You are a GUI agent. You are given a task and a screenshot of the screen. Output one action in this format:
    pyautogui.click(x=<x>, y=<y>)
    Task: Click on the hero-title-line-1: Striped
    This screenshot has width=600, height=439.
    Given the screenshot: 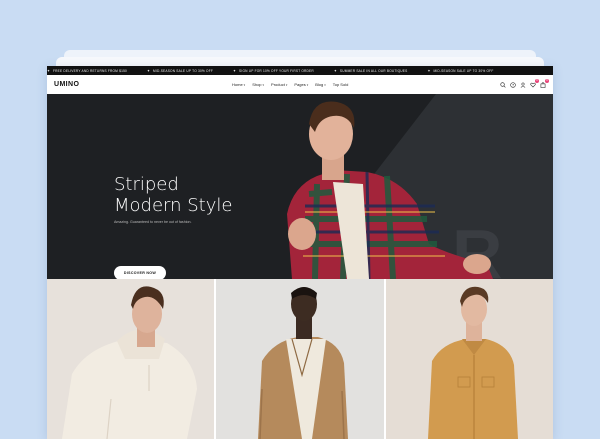 What is the action you would take?
    pyautogui.click(x=146, y=184)
    